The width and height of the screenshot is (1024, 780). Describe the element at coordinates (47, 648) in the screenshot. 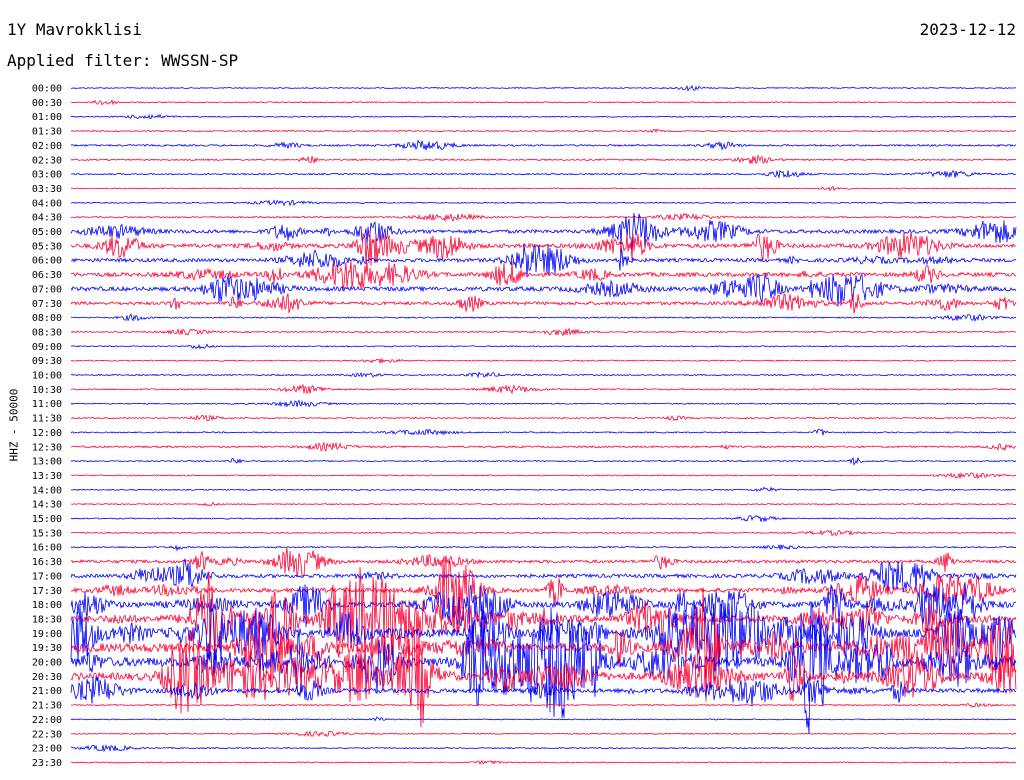

I see `row-time-label: 19:30` at that location.